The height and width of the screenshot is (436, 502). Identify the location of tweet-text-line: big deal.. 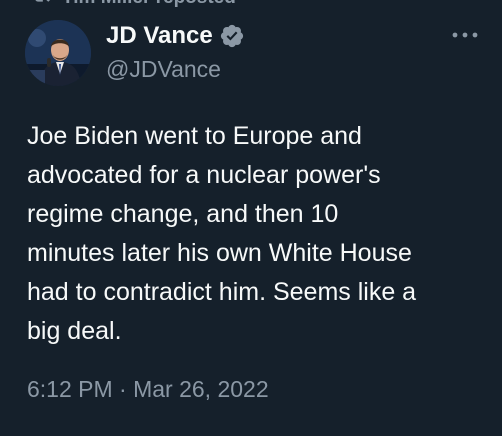
(74, 331).